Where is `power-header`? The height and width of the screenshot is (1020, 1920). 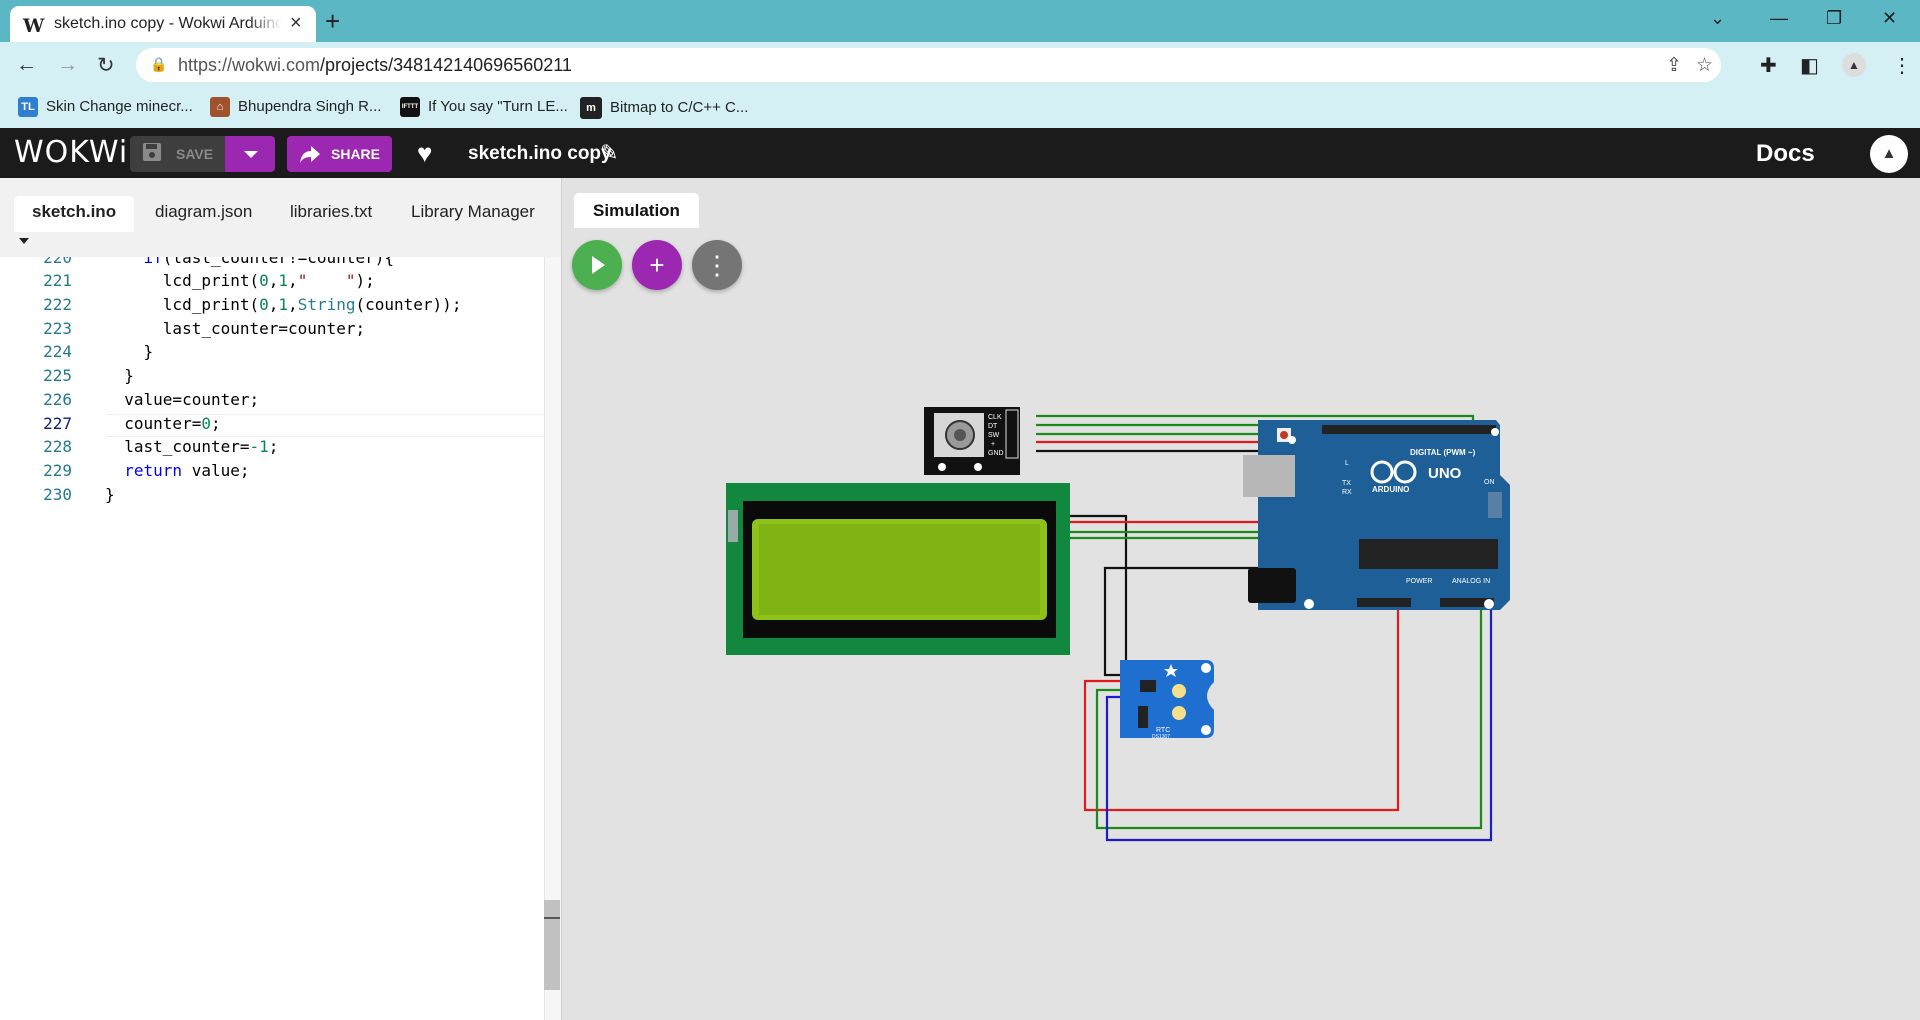 power-header is located at coordinates (1384, 602).